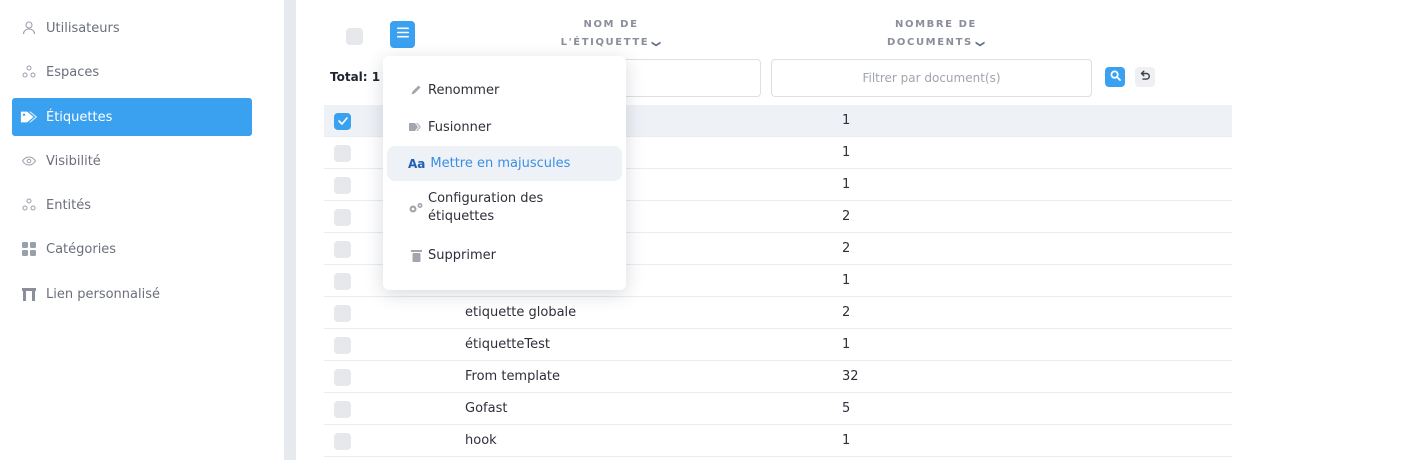 Image resolution: width=1412 pixels, height=472 pixels. I want to click on table-row: From template 32, so click(778, 377).